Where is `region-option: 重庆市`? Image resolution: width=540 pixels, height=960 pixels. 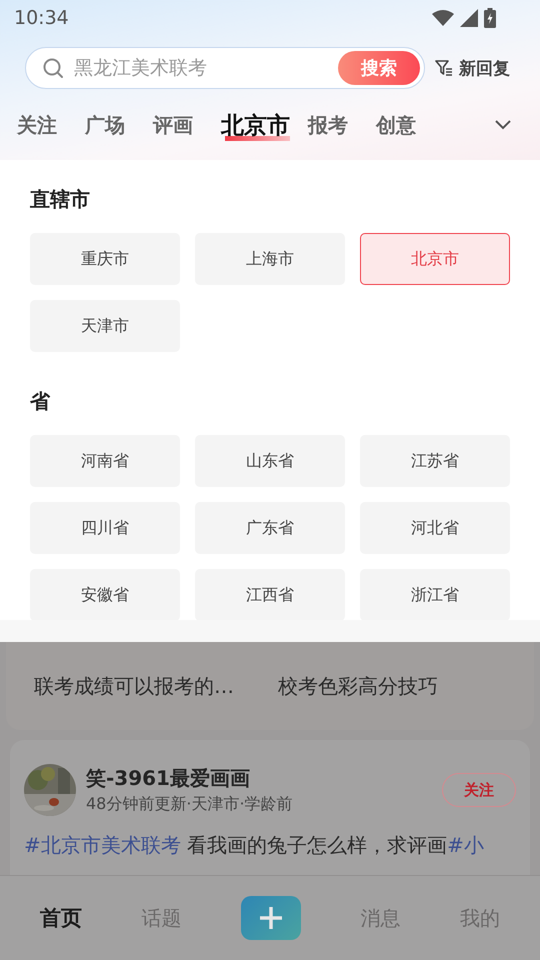 region-option: 重庆市 is located at coordinates (105, 259).